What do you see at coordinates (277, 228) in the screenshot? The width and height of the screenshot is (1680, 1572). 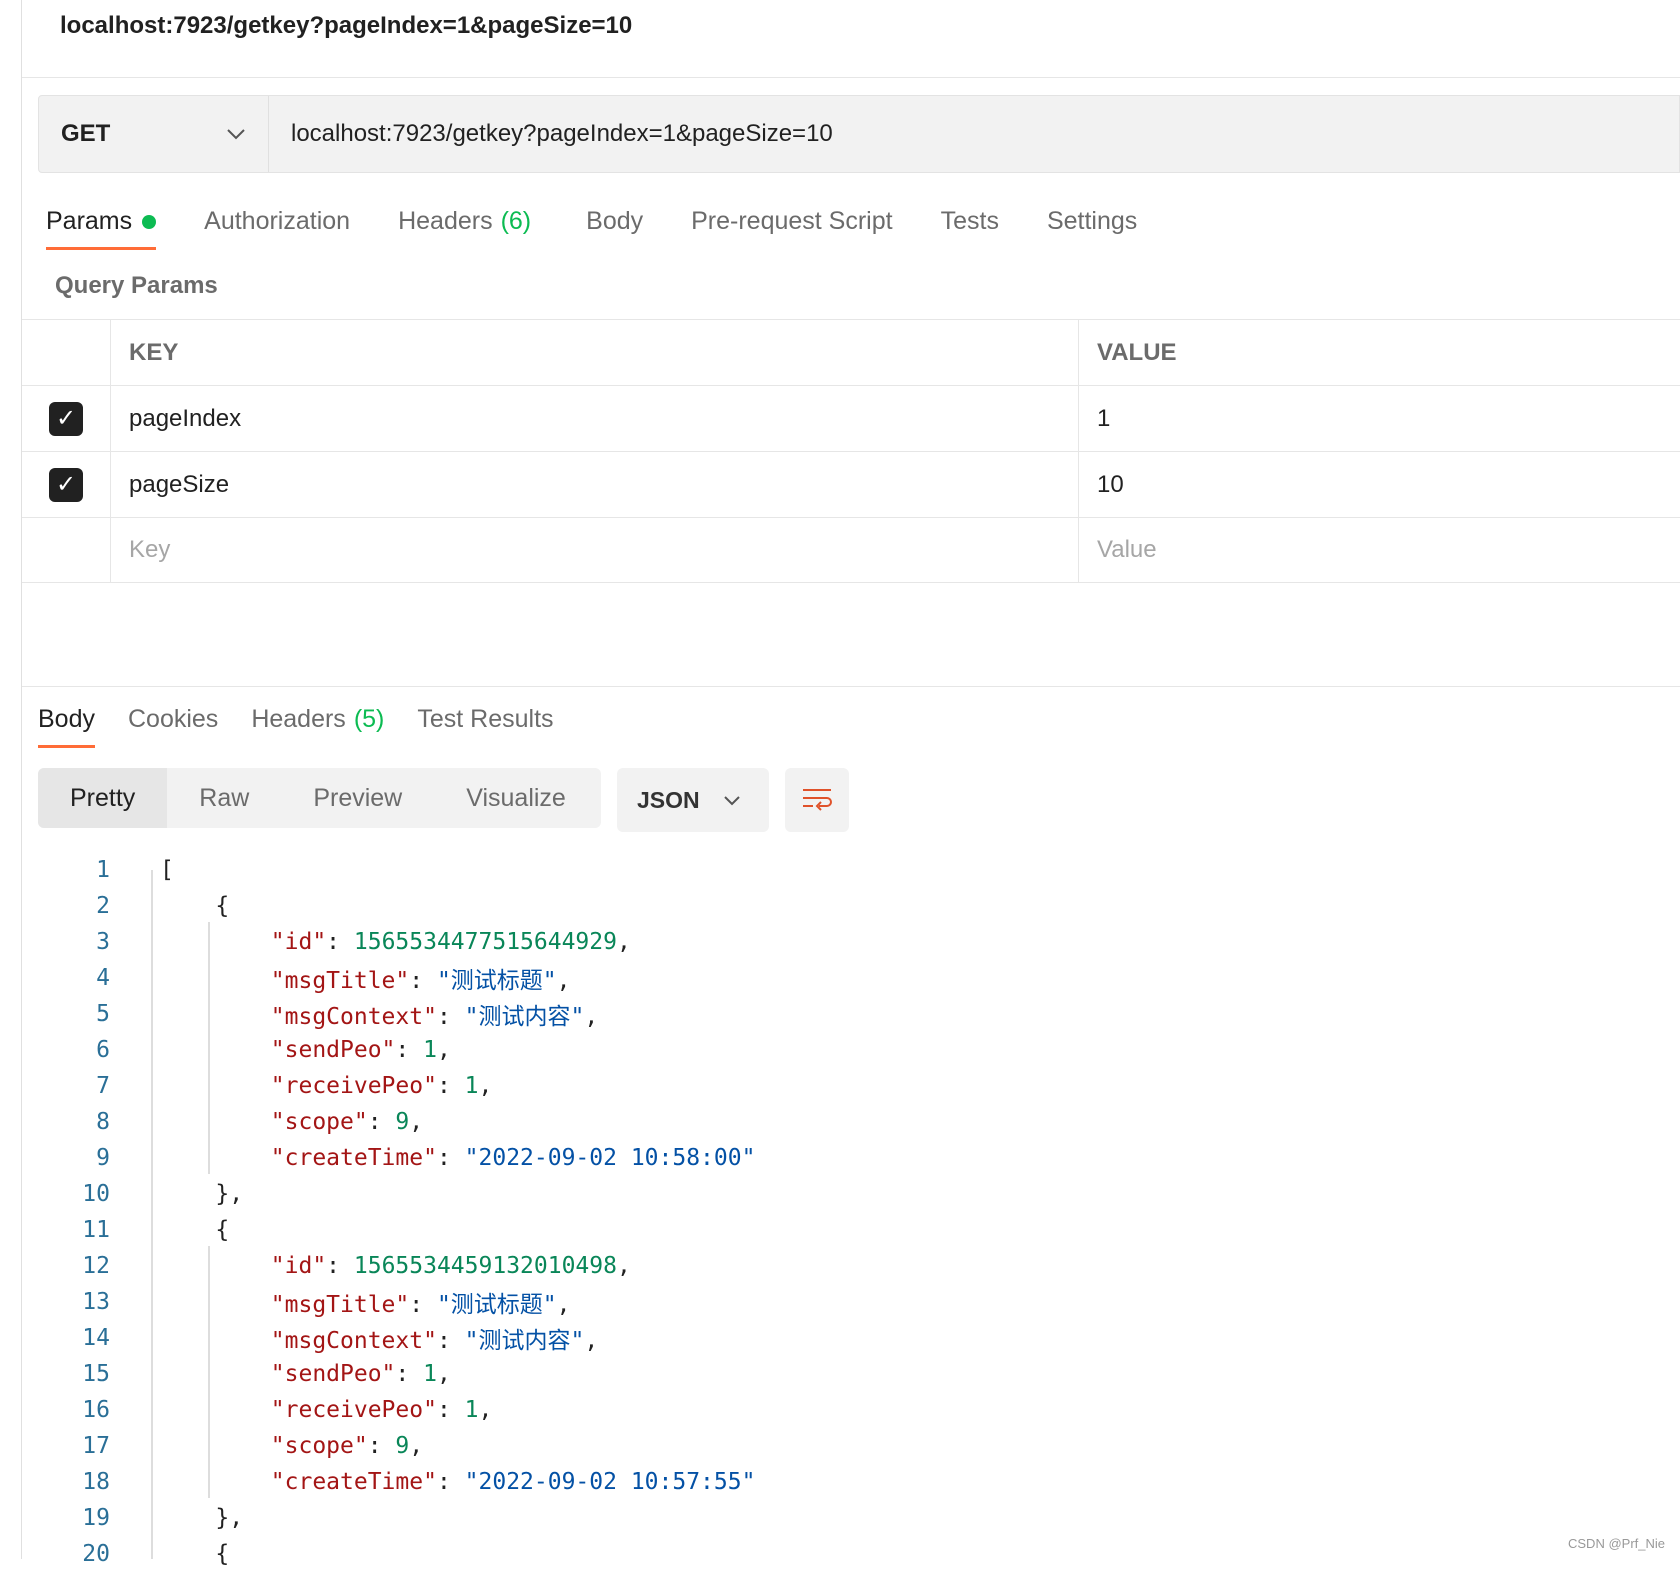 I see `tab-authorization: Authorization` at bounding box center [277, 228].